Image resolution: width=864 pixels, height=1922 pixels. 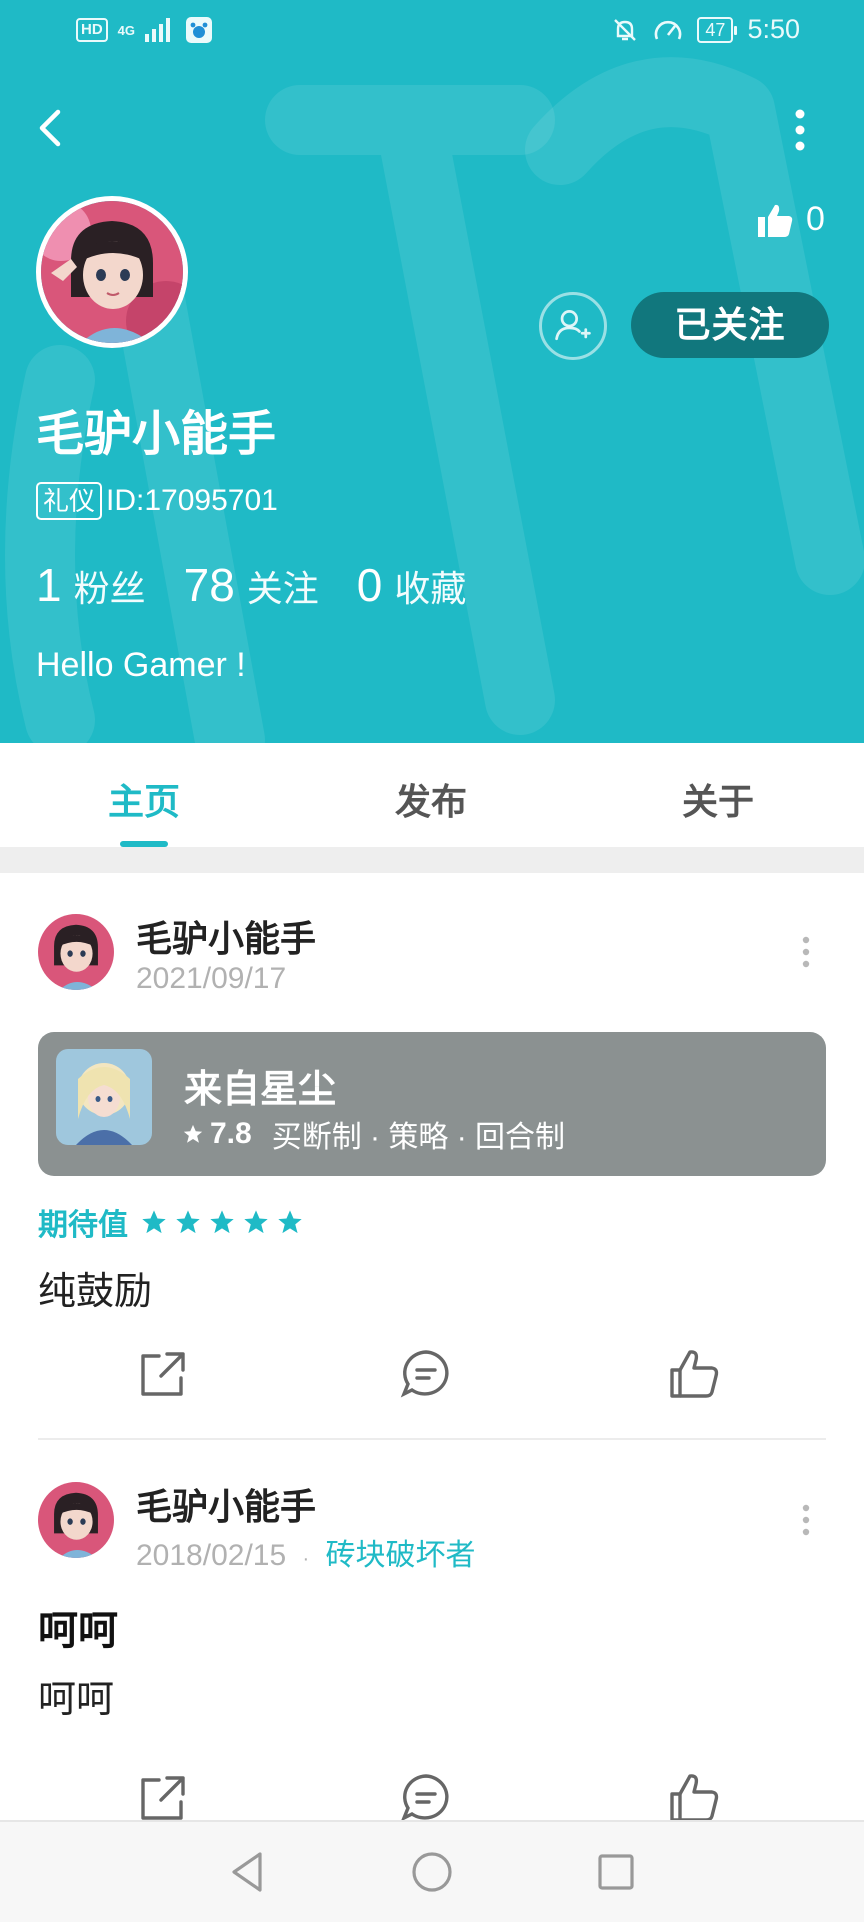 I want to click on system-nav-bar, so click(x=432, y=1871).